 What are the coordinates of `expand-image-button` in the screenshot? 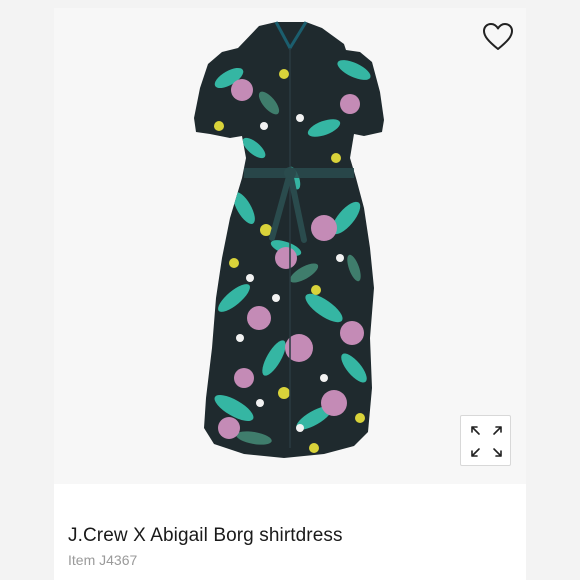 It's located at (485, 440).